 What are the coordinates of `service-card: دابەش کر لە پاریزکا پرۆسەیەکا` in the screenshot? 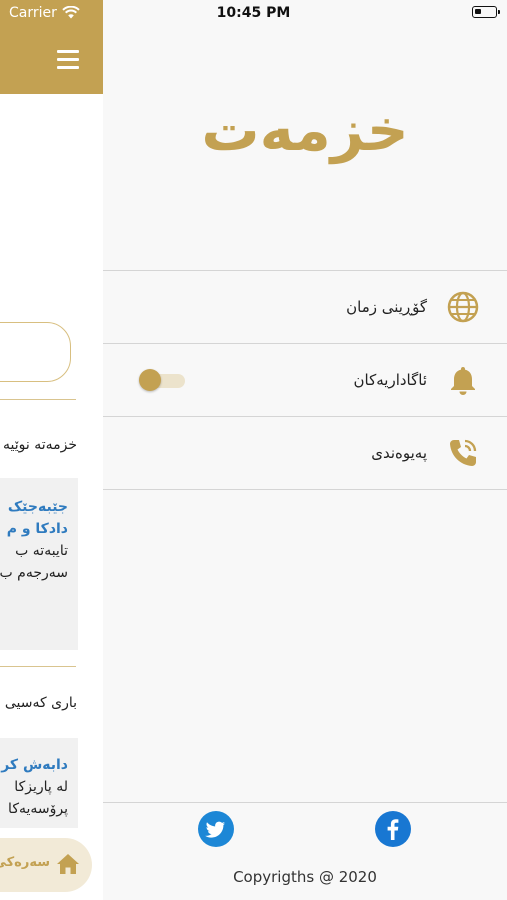 It's located at (39, 783).